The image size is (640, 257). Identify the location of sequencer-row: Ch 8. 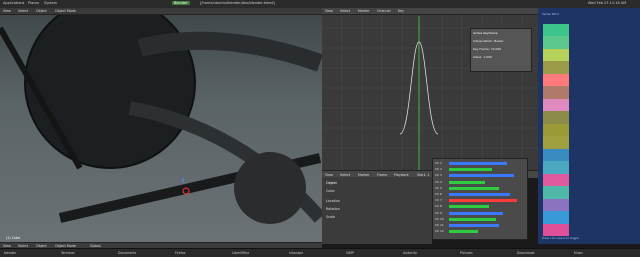
(480, 206).